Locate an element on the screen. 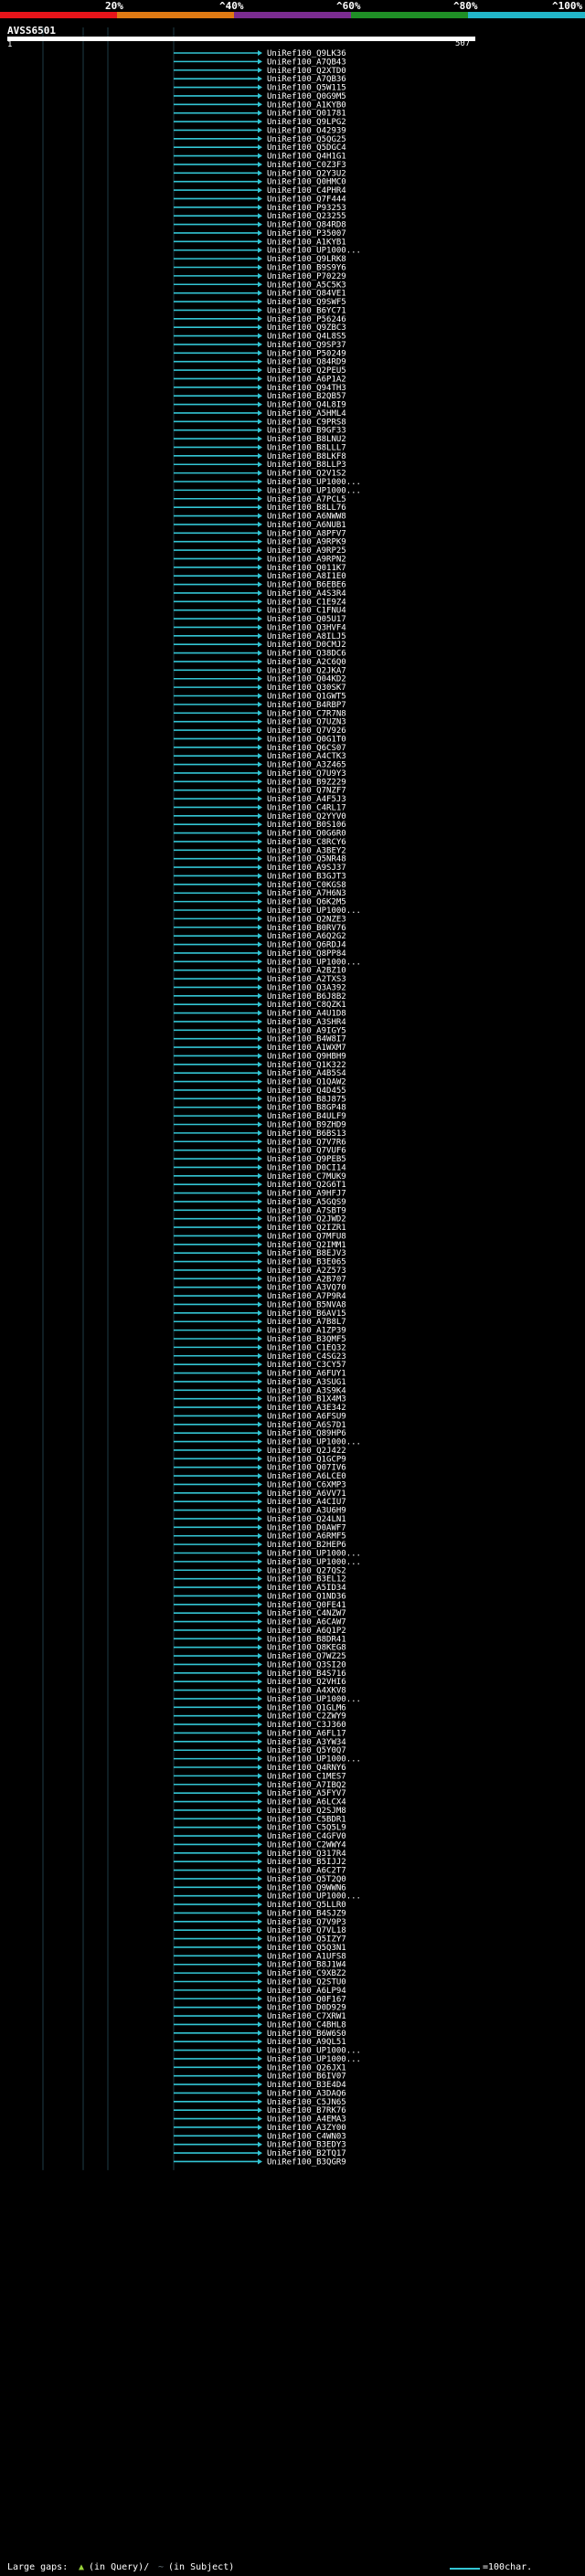 The height and width of the screenshot is (2576, 585). query-bar is located at coordinates (241, 39).